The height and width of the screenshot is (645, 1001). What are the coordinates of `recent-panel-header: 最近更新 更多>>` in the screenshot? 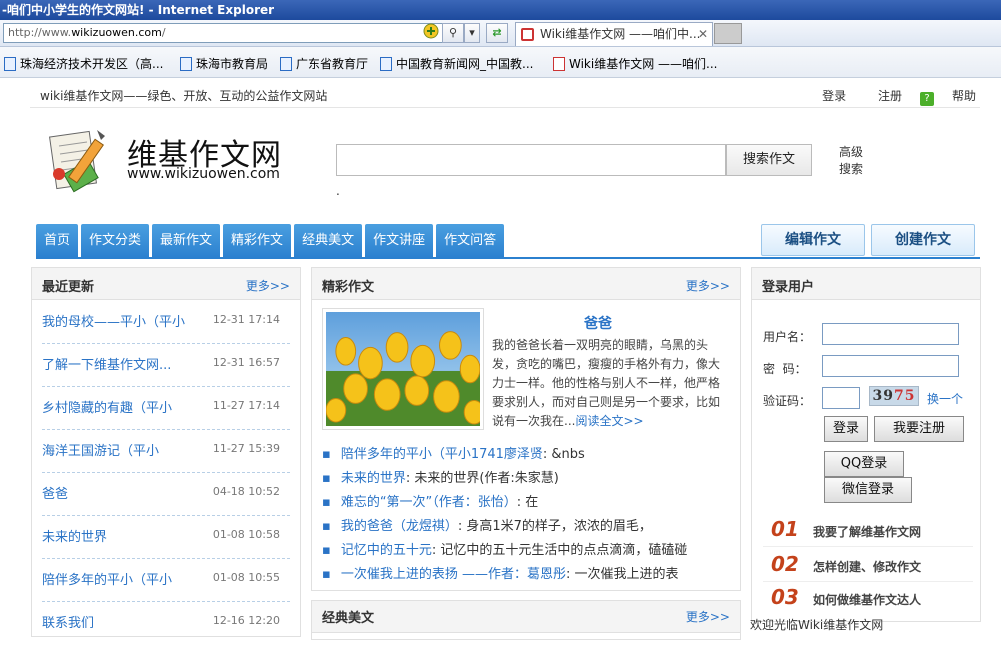 It's located at (166, 284).